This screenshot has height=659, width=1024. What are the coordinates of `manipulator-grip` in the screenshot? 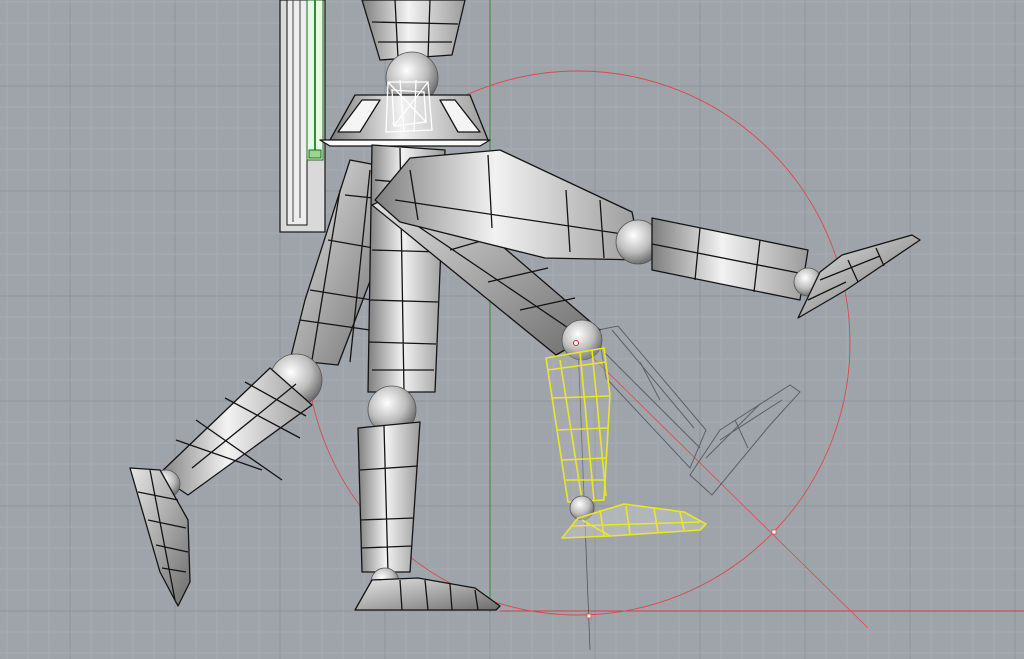 It's located at (774, 532).